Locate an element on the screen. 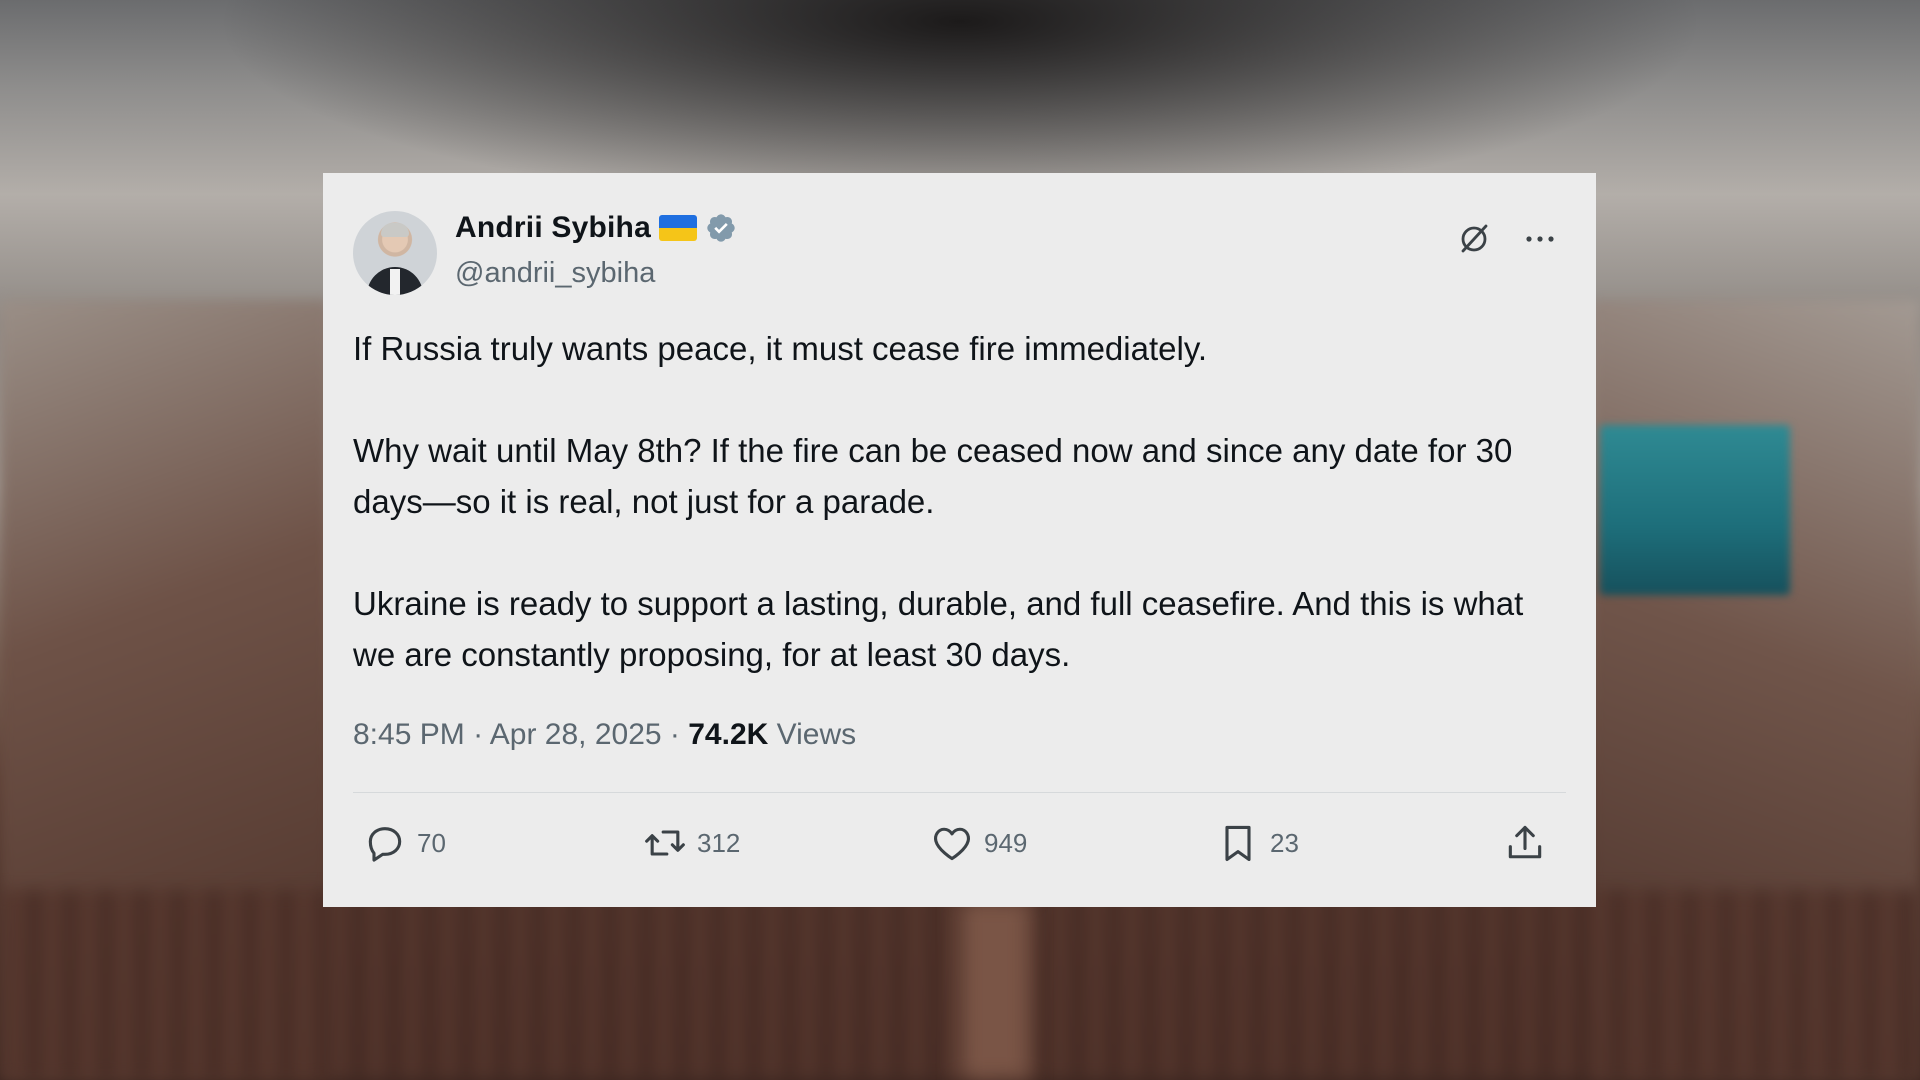  more-icon is located at coordinates (1540, 239).